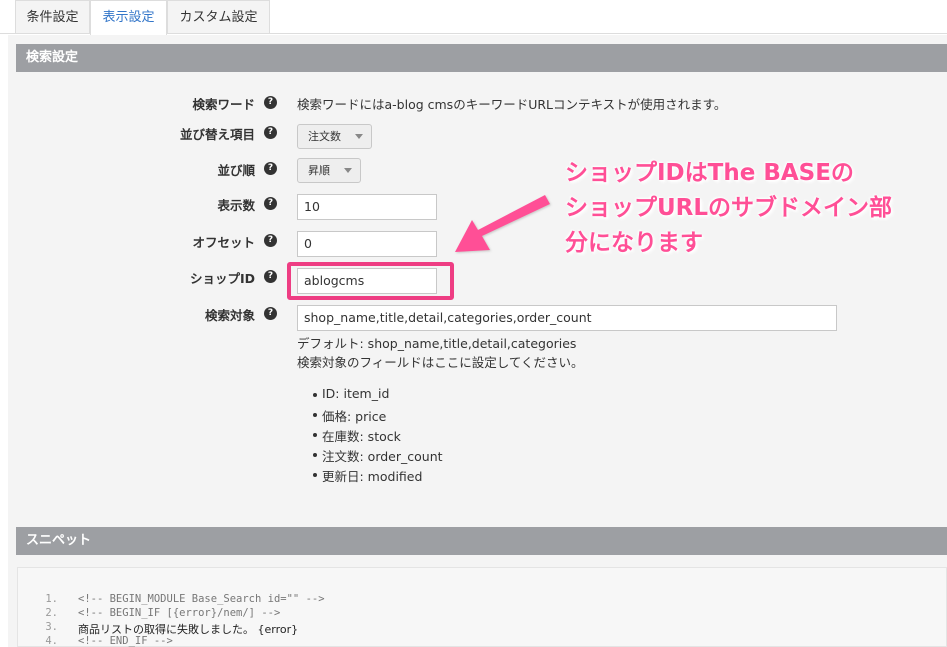 The image size is (947, 647). Describe the element at coordinates (729, 208) in the screenshot. I see `annotation-line: ショップURLのサブドメイン部` at that location.